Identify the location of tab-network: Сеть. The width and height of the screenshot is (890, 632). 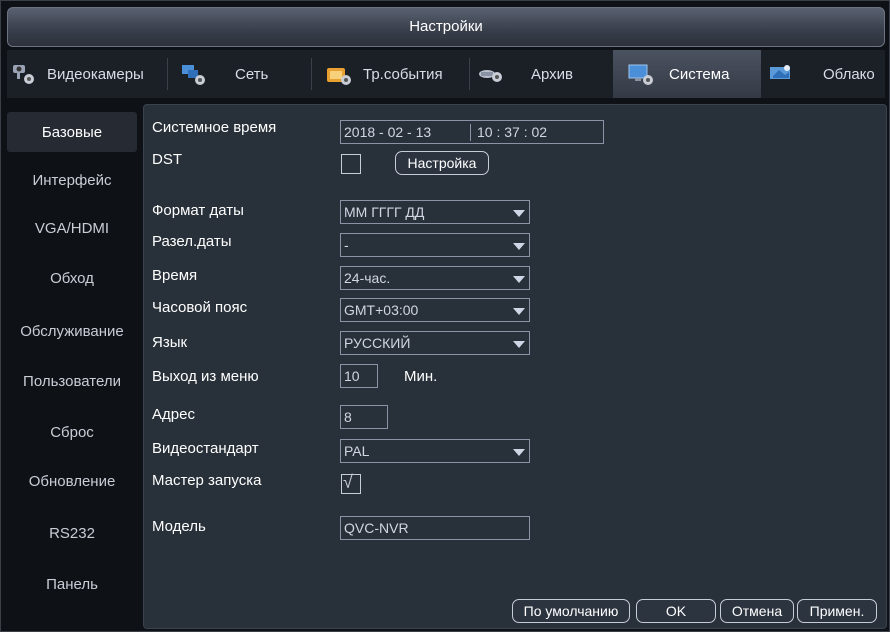
(244, 74).